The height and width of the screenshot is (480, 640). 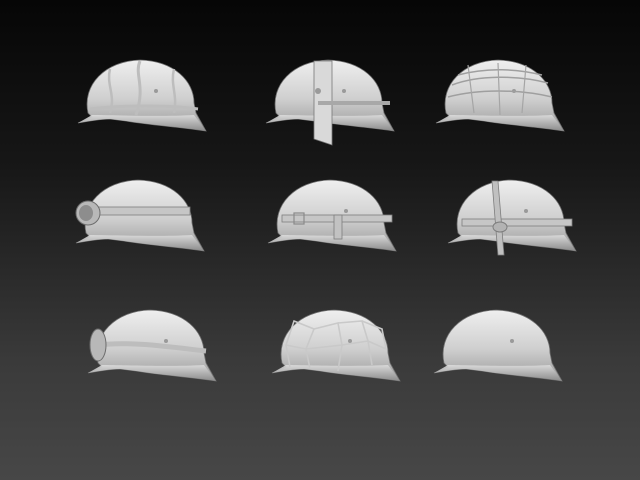 What do you see at coordinates (512, 217) in the screenshot?
I see `helmet-chinstrap-vertical` at bounding box center [512, 217].